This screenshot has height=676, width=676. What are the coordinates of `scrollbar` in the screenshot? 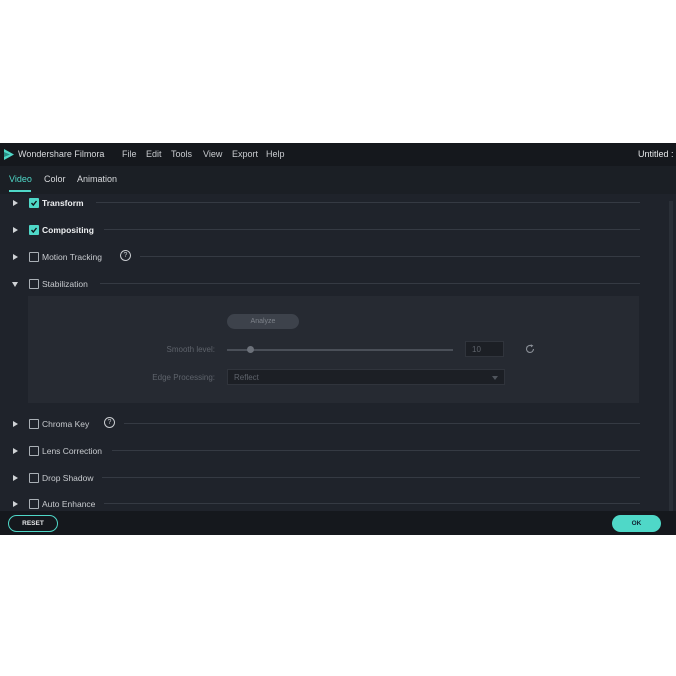 It's located at (671, 356).